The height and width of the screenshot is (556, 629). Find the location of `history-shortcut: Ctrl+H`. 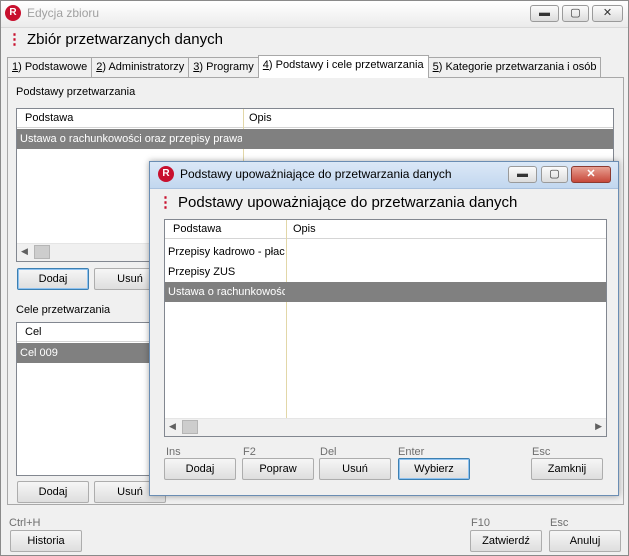

history-shortcut: Ctrl+H is located at coordinates (25, 523).